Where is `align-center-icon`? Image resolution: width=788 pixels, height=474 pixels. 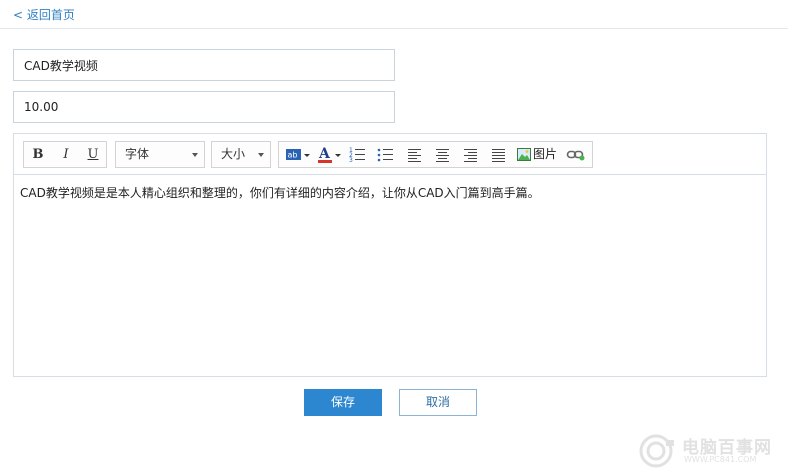 align-center-icon is located at coordinates (442, 155).